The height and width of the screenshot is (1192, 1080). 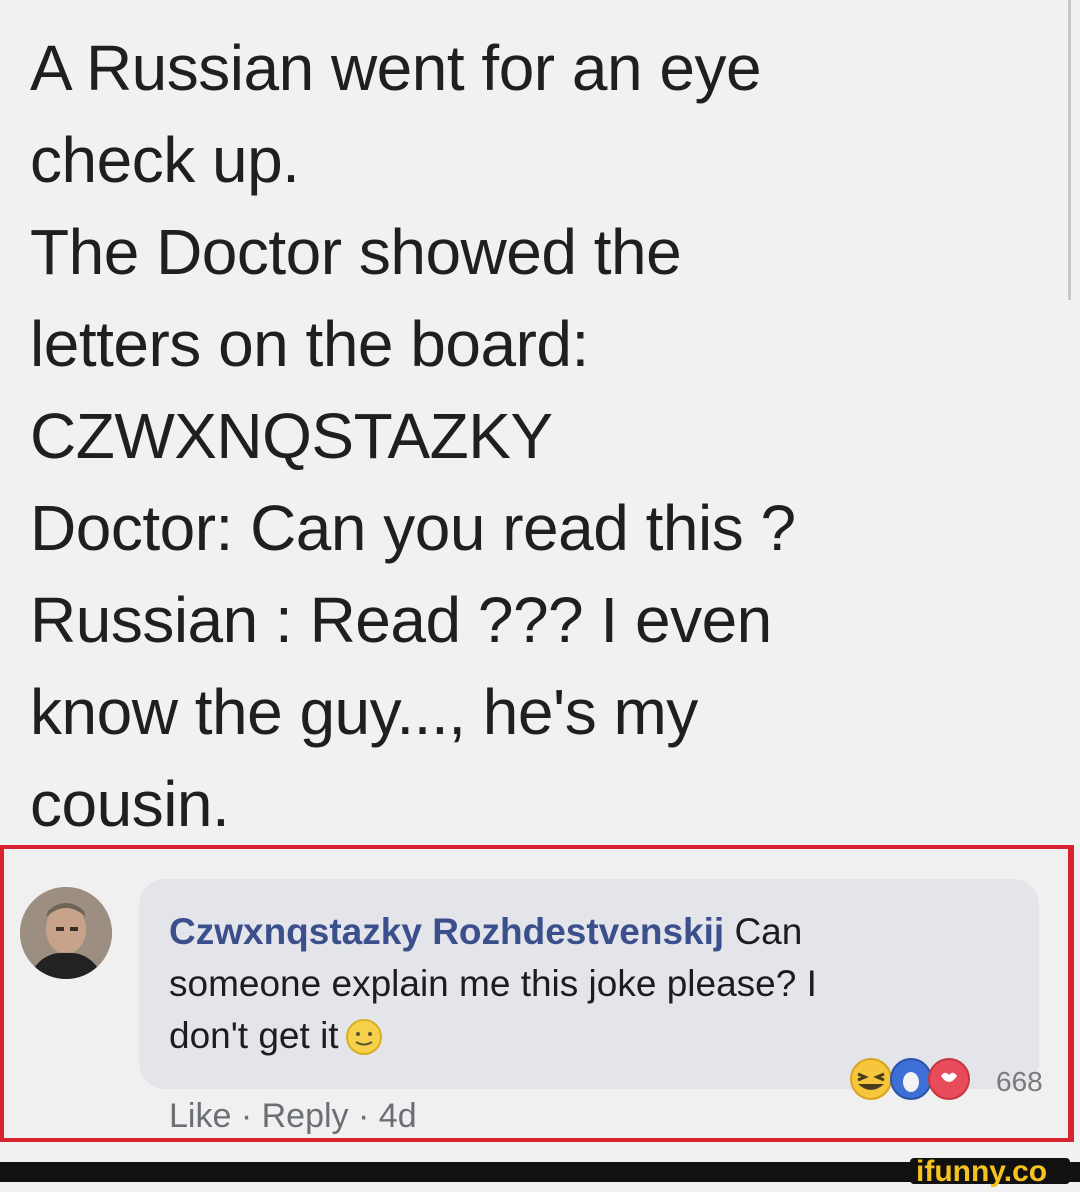 What do you see at coordinates (305, 1116) in the screenshot?
I see `reply-link: Reply` at bounding box center [305, 1116].